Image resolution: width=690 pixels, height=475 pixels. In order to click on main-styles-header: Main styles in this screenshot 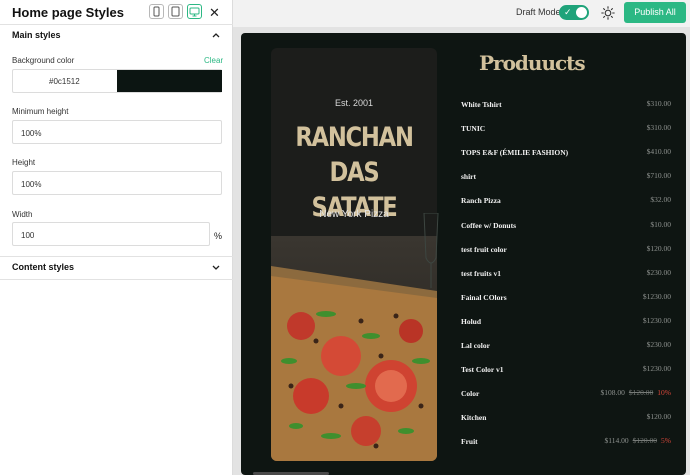, I will do `click(116, 36)`.